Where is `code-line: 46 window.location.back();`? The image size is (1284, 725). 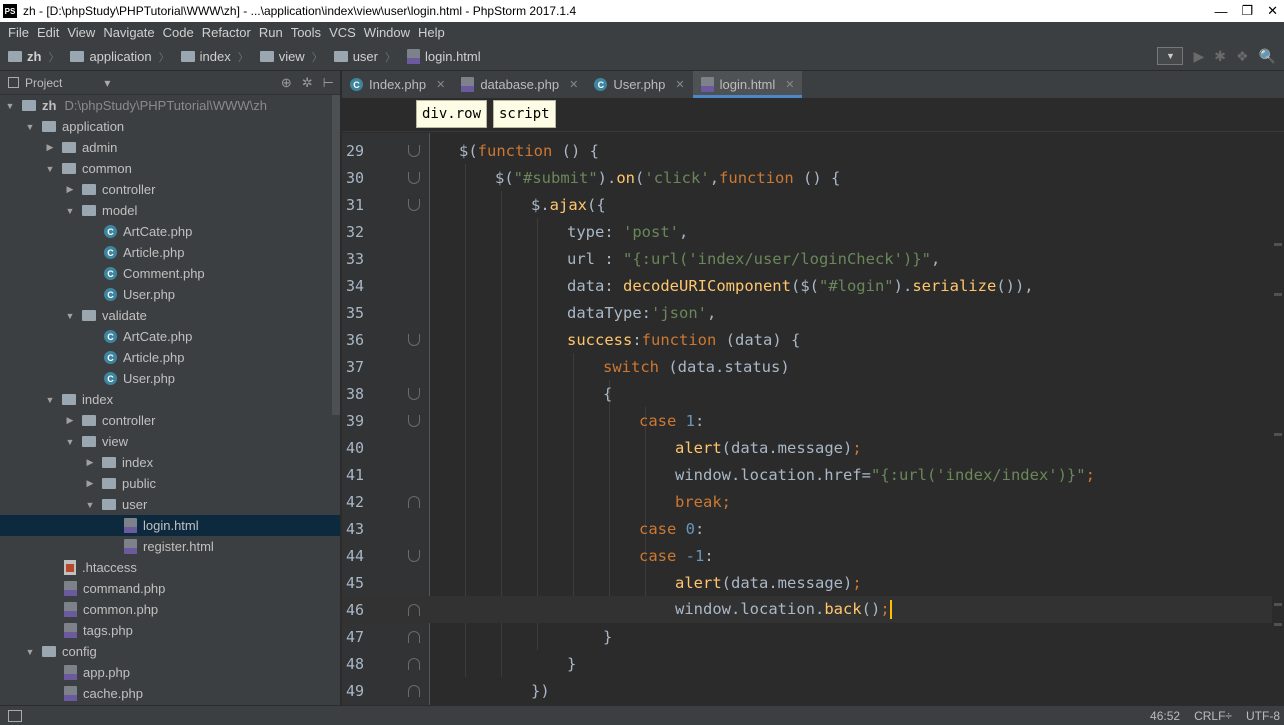
code-line: 46 window.location.back(); is located at coordinates (813, 609).